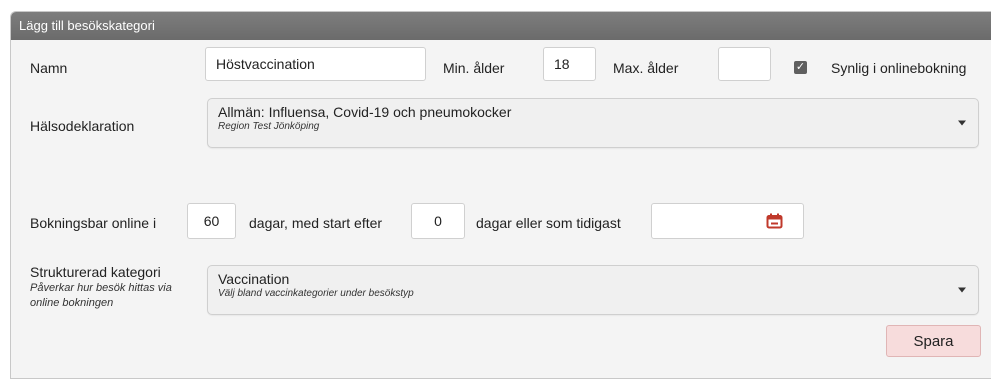 This screenshot has height=379, width=991. Describe the element at coordinates (744, 64) in the screenshot. I see `max-age-input` at that location.